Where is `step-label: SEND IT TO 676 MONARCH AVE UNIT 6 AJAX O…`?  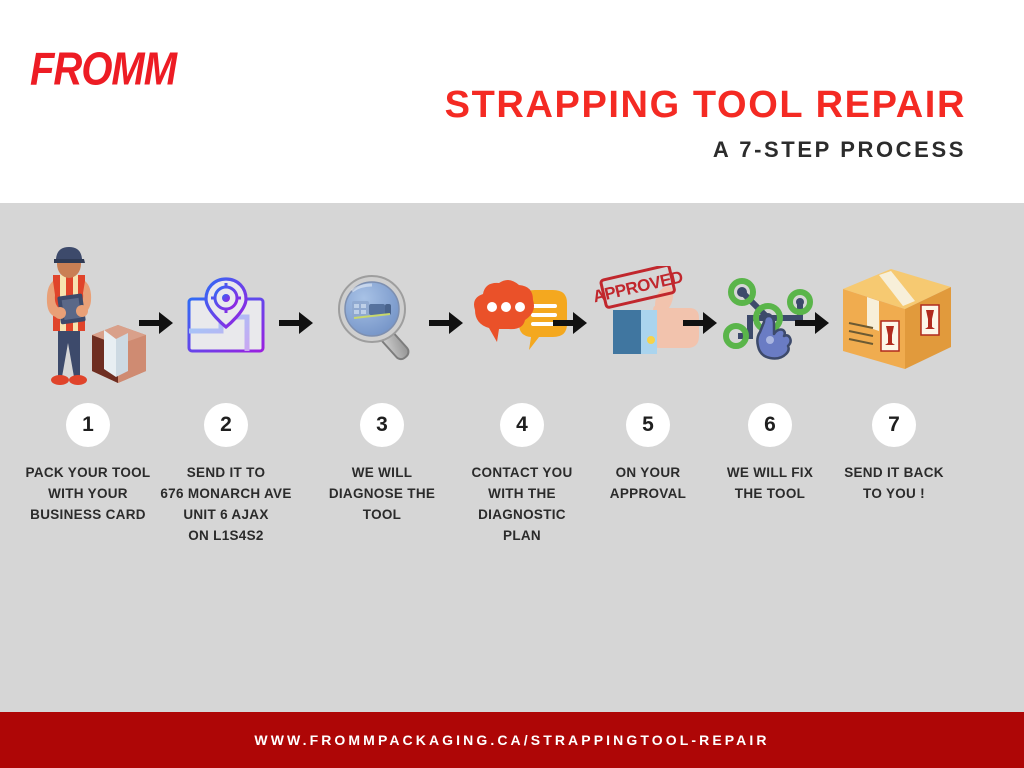 step-label: SEND IT TO 676 MONARCH AVE UNIT 6 AJAX O… is located at coordinates (226, 504).